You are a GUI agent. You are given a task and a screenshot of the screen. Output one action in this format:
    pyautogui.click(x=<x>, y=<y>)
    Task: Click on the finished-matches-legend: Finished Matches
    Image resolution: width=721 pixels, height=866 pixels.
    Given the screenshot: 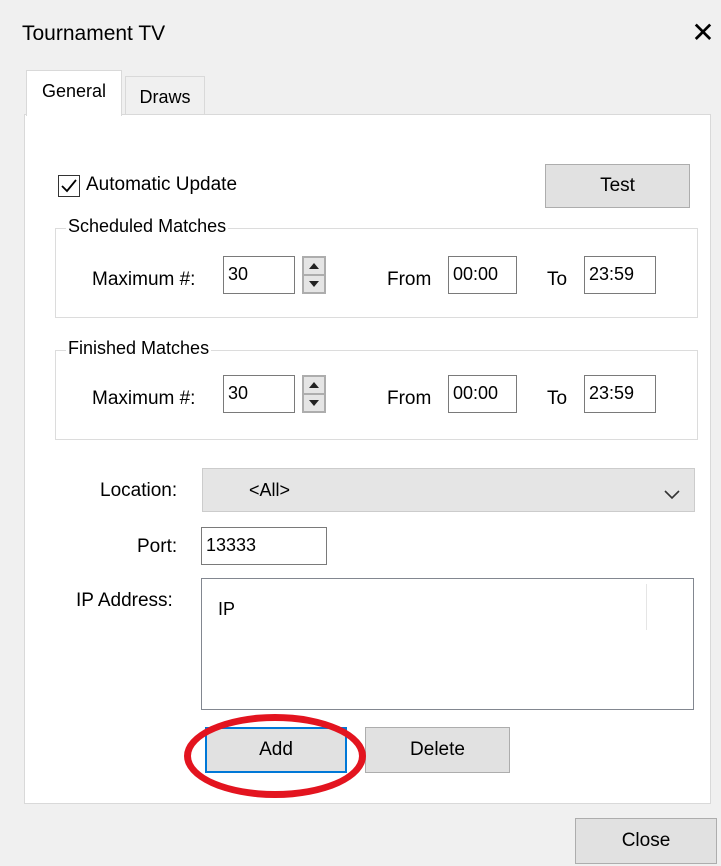 What is the action you would take?
    pyautogui.click(x=139, y=348)
    